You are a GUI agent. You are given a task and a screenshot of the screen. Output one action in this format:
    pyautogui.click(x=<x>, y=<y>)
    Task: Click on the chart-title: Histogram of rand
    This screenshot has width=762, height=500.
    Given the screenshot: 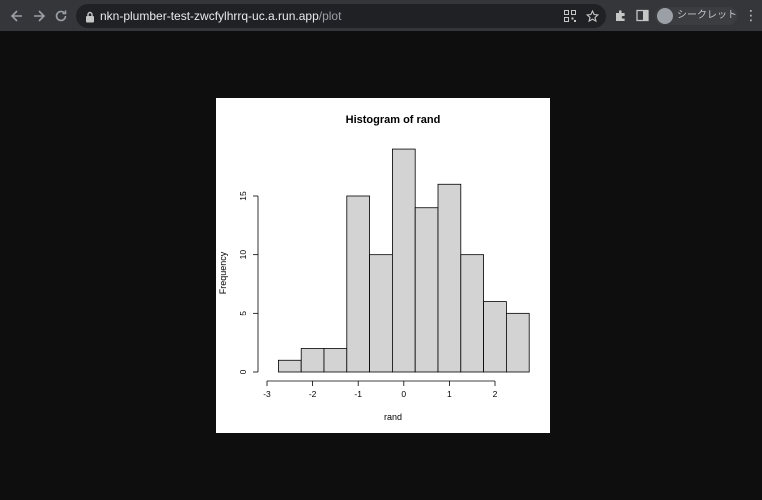 What is the action you would take?
    pyautogui.click(x=393, y=120)
    